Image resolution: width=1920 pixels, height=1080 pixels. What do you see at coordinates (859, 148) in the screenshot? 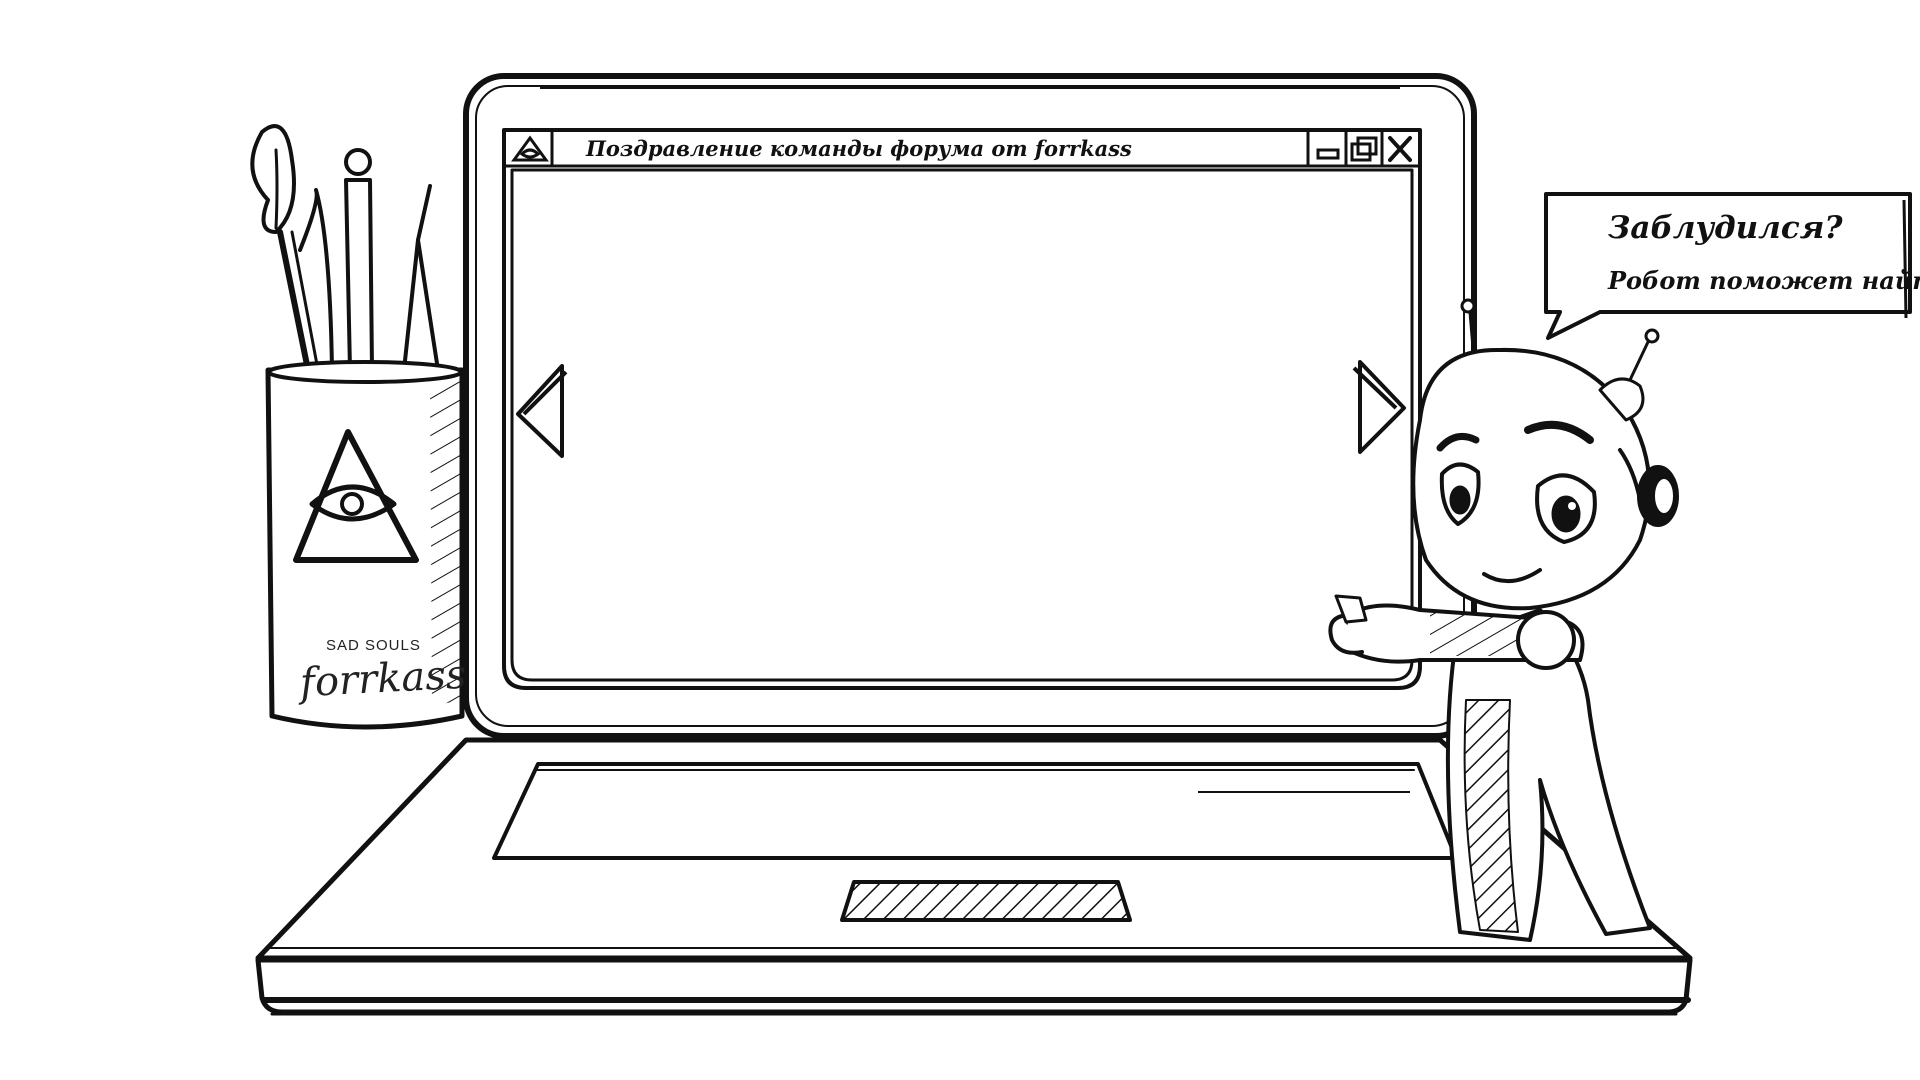
I see `window-title: Поздравление команды форума от forrkass` at bounding box center [859, 148].